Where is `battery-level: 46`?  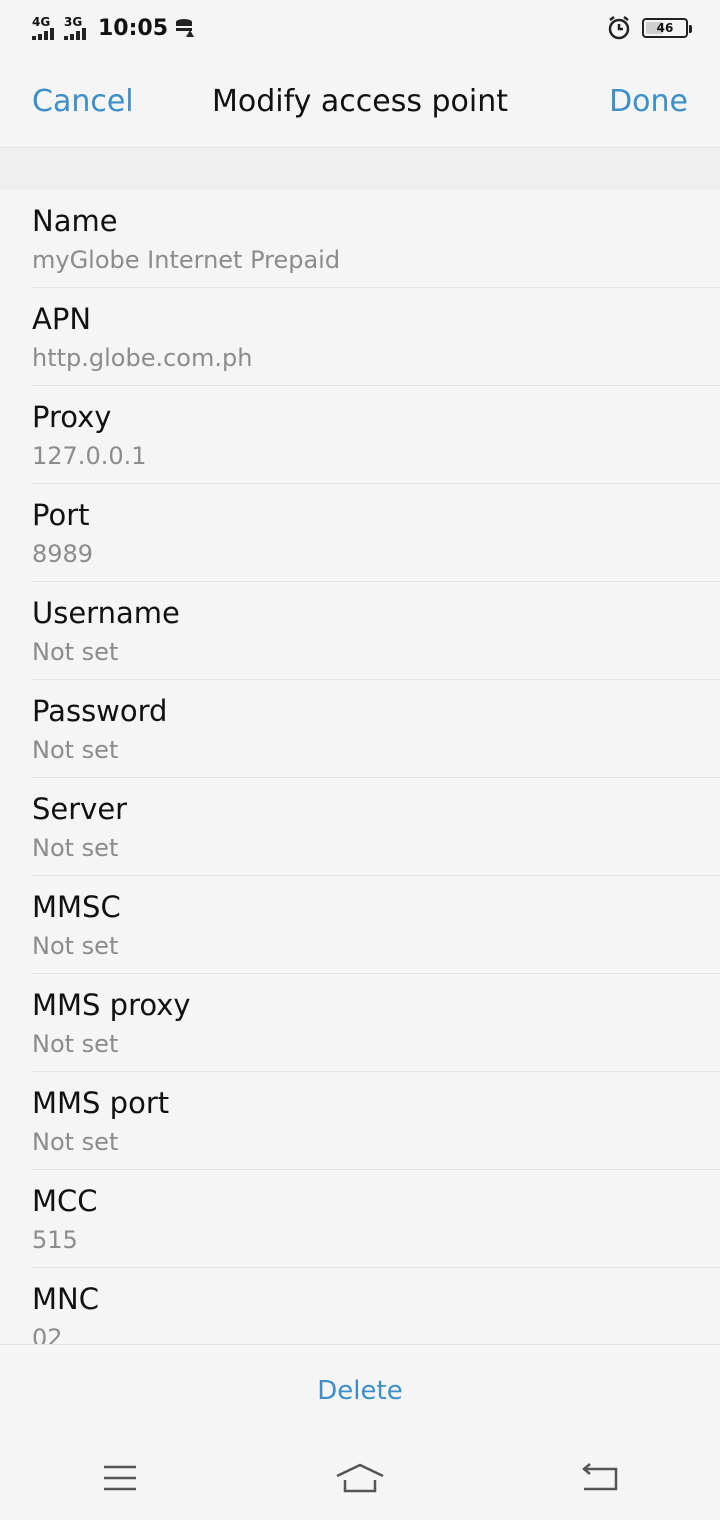
battery-level: 46 is located at coordinates (665, 28).